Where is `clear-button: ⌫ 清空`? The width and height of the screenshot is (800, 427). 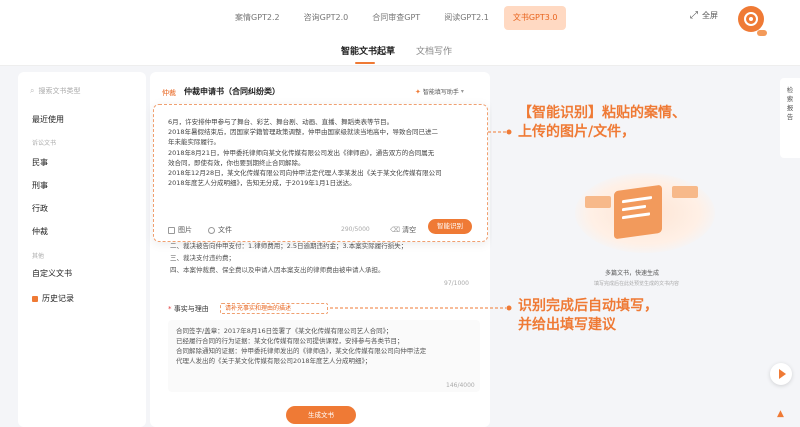
clear-button: ⌫ 清空 is located at coordinates (403, 230).